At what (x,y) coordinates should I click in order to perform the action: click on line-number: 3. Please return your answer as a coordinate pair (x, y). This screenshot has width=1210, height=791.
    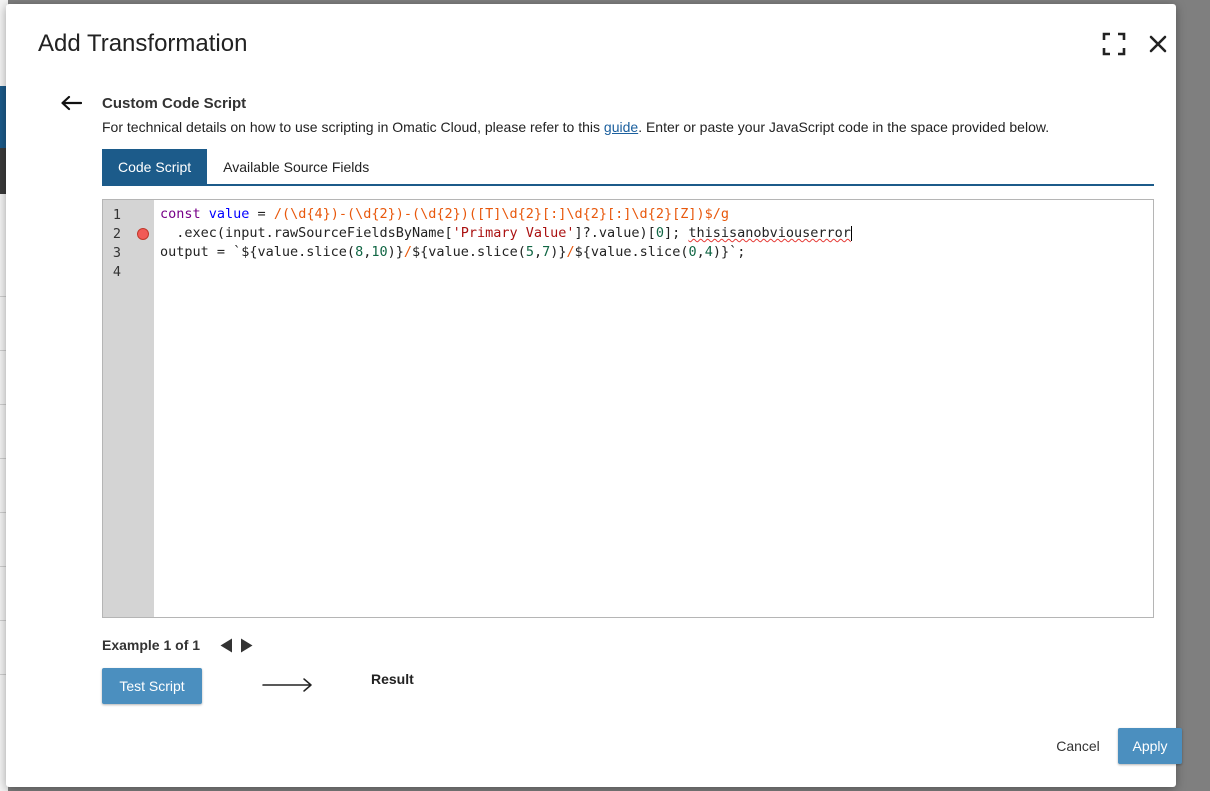
    Looking at the image, I should click on (116, 252).